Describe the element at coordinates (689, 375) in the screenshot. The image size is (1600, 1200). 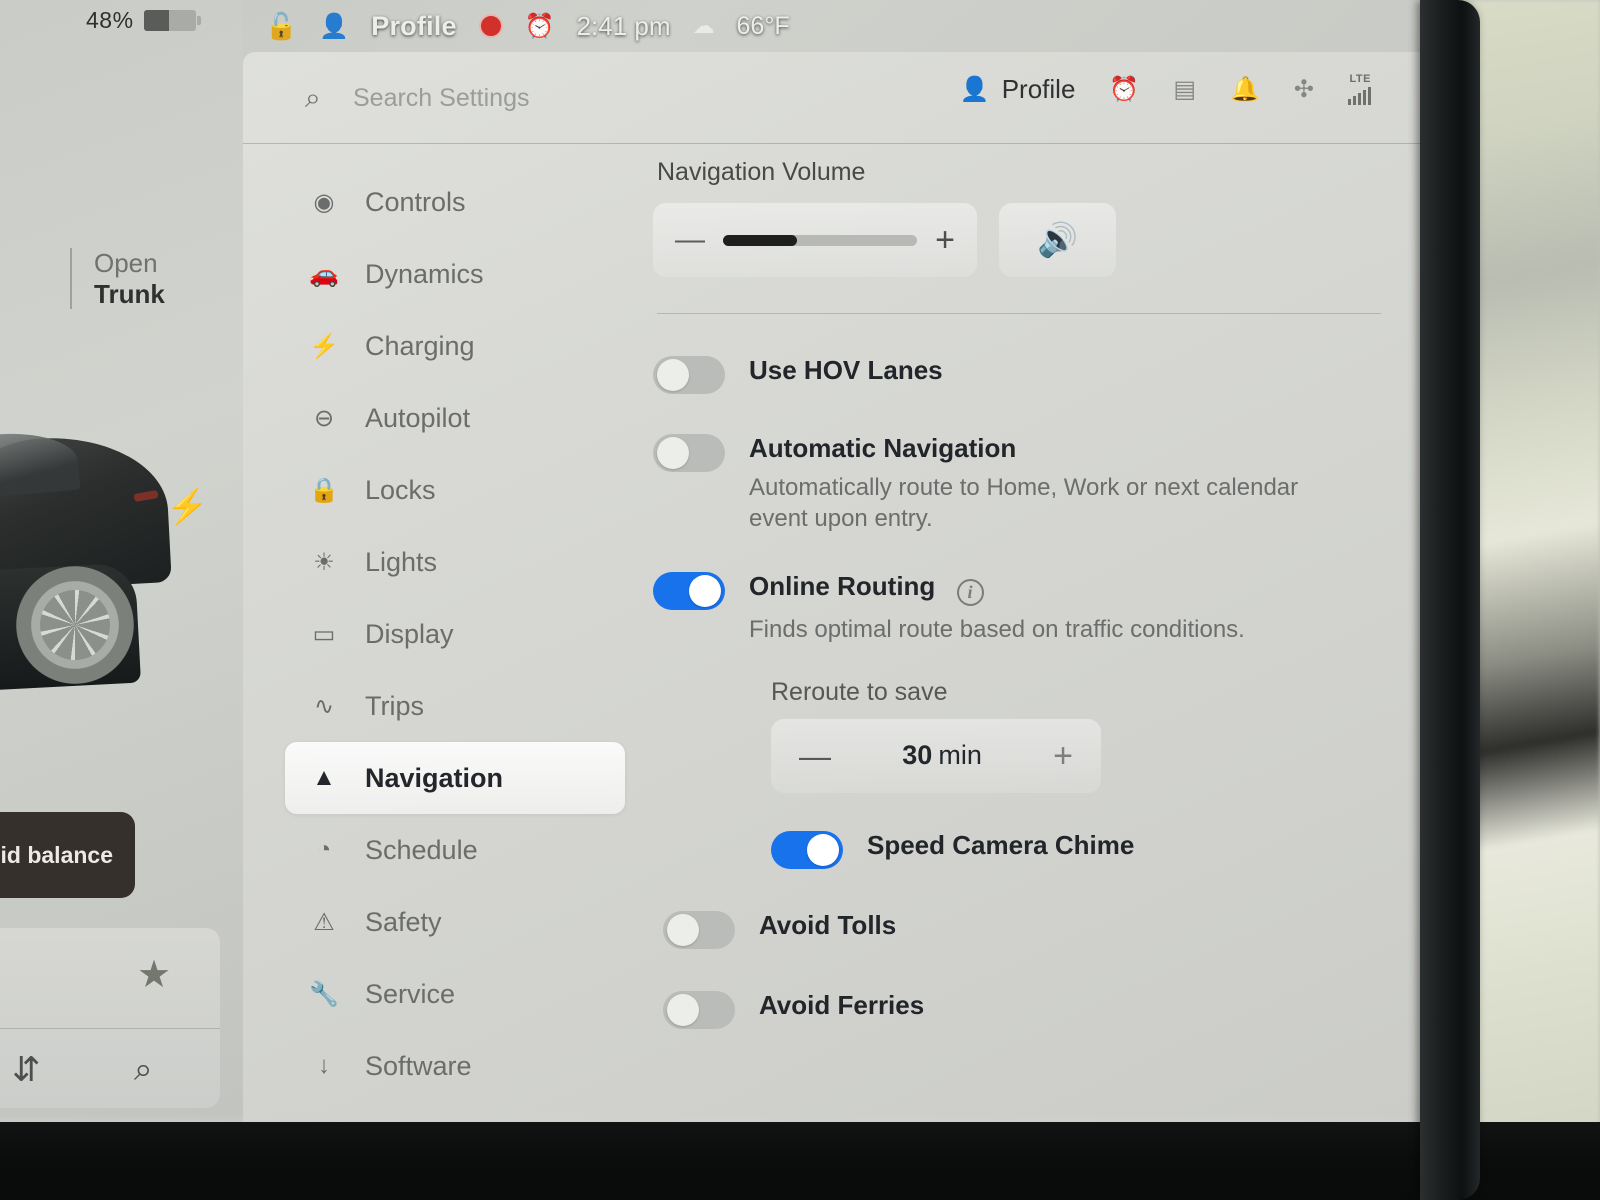
I see `toggle-use-hov-lanes` at that location.